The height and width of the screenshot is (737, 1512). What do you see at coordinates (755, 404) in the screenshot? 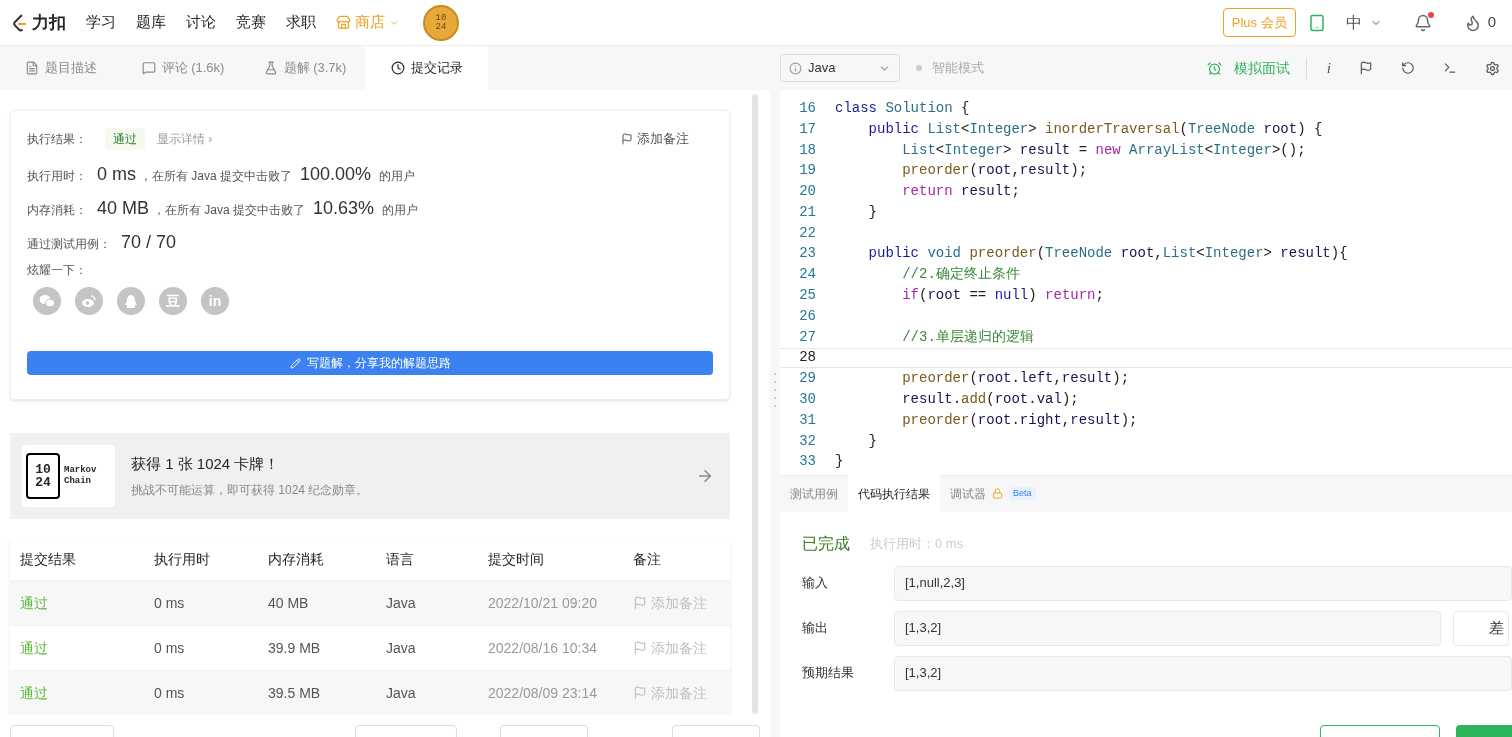
I see `scrollbar` at bounding box center [755, 404].